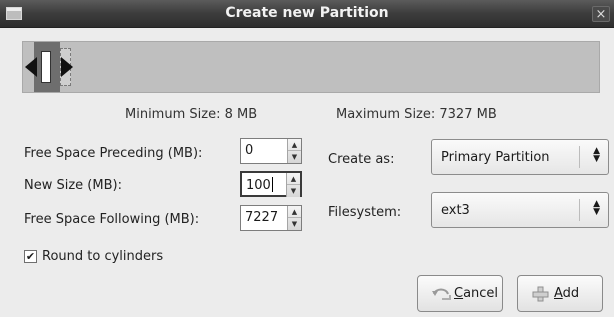 This screenshot has height=317, width=614. I want to click on round-to-cylinders-label: Round to cylinders, so click(102, 256).